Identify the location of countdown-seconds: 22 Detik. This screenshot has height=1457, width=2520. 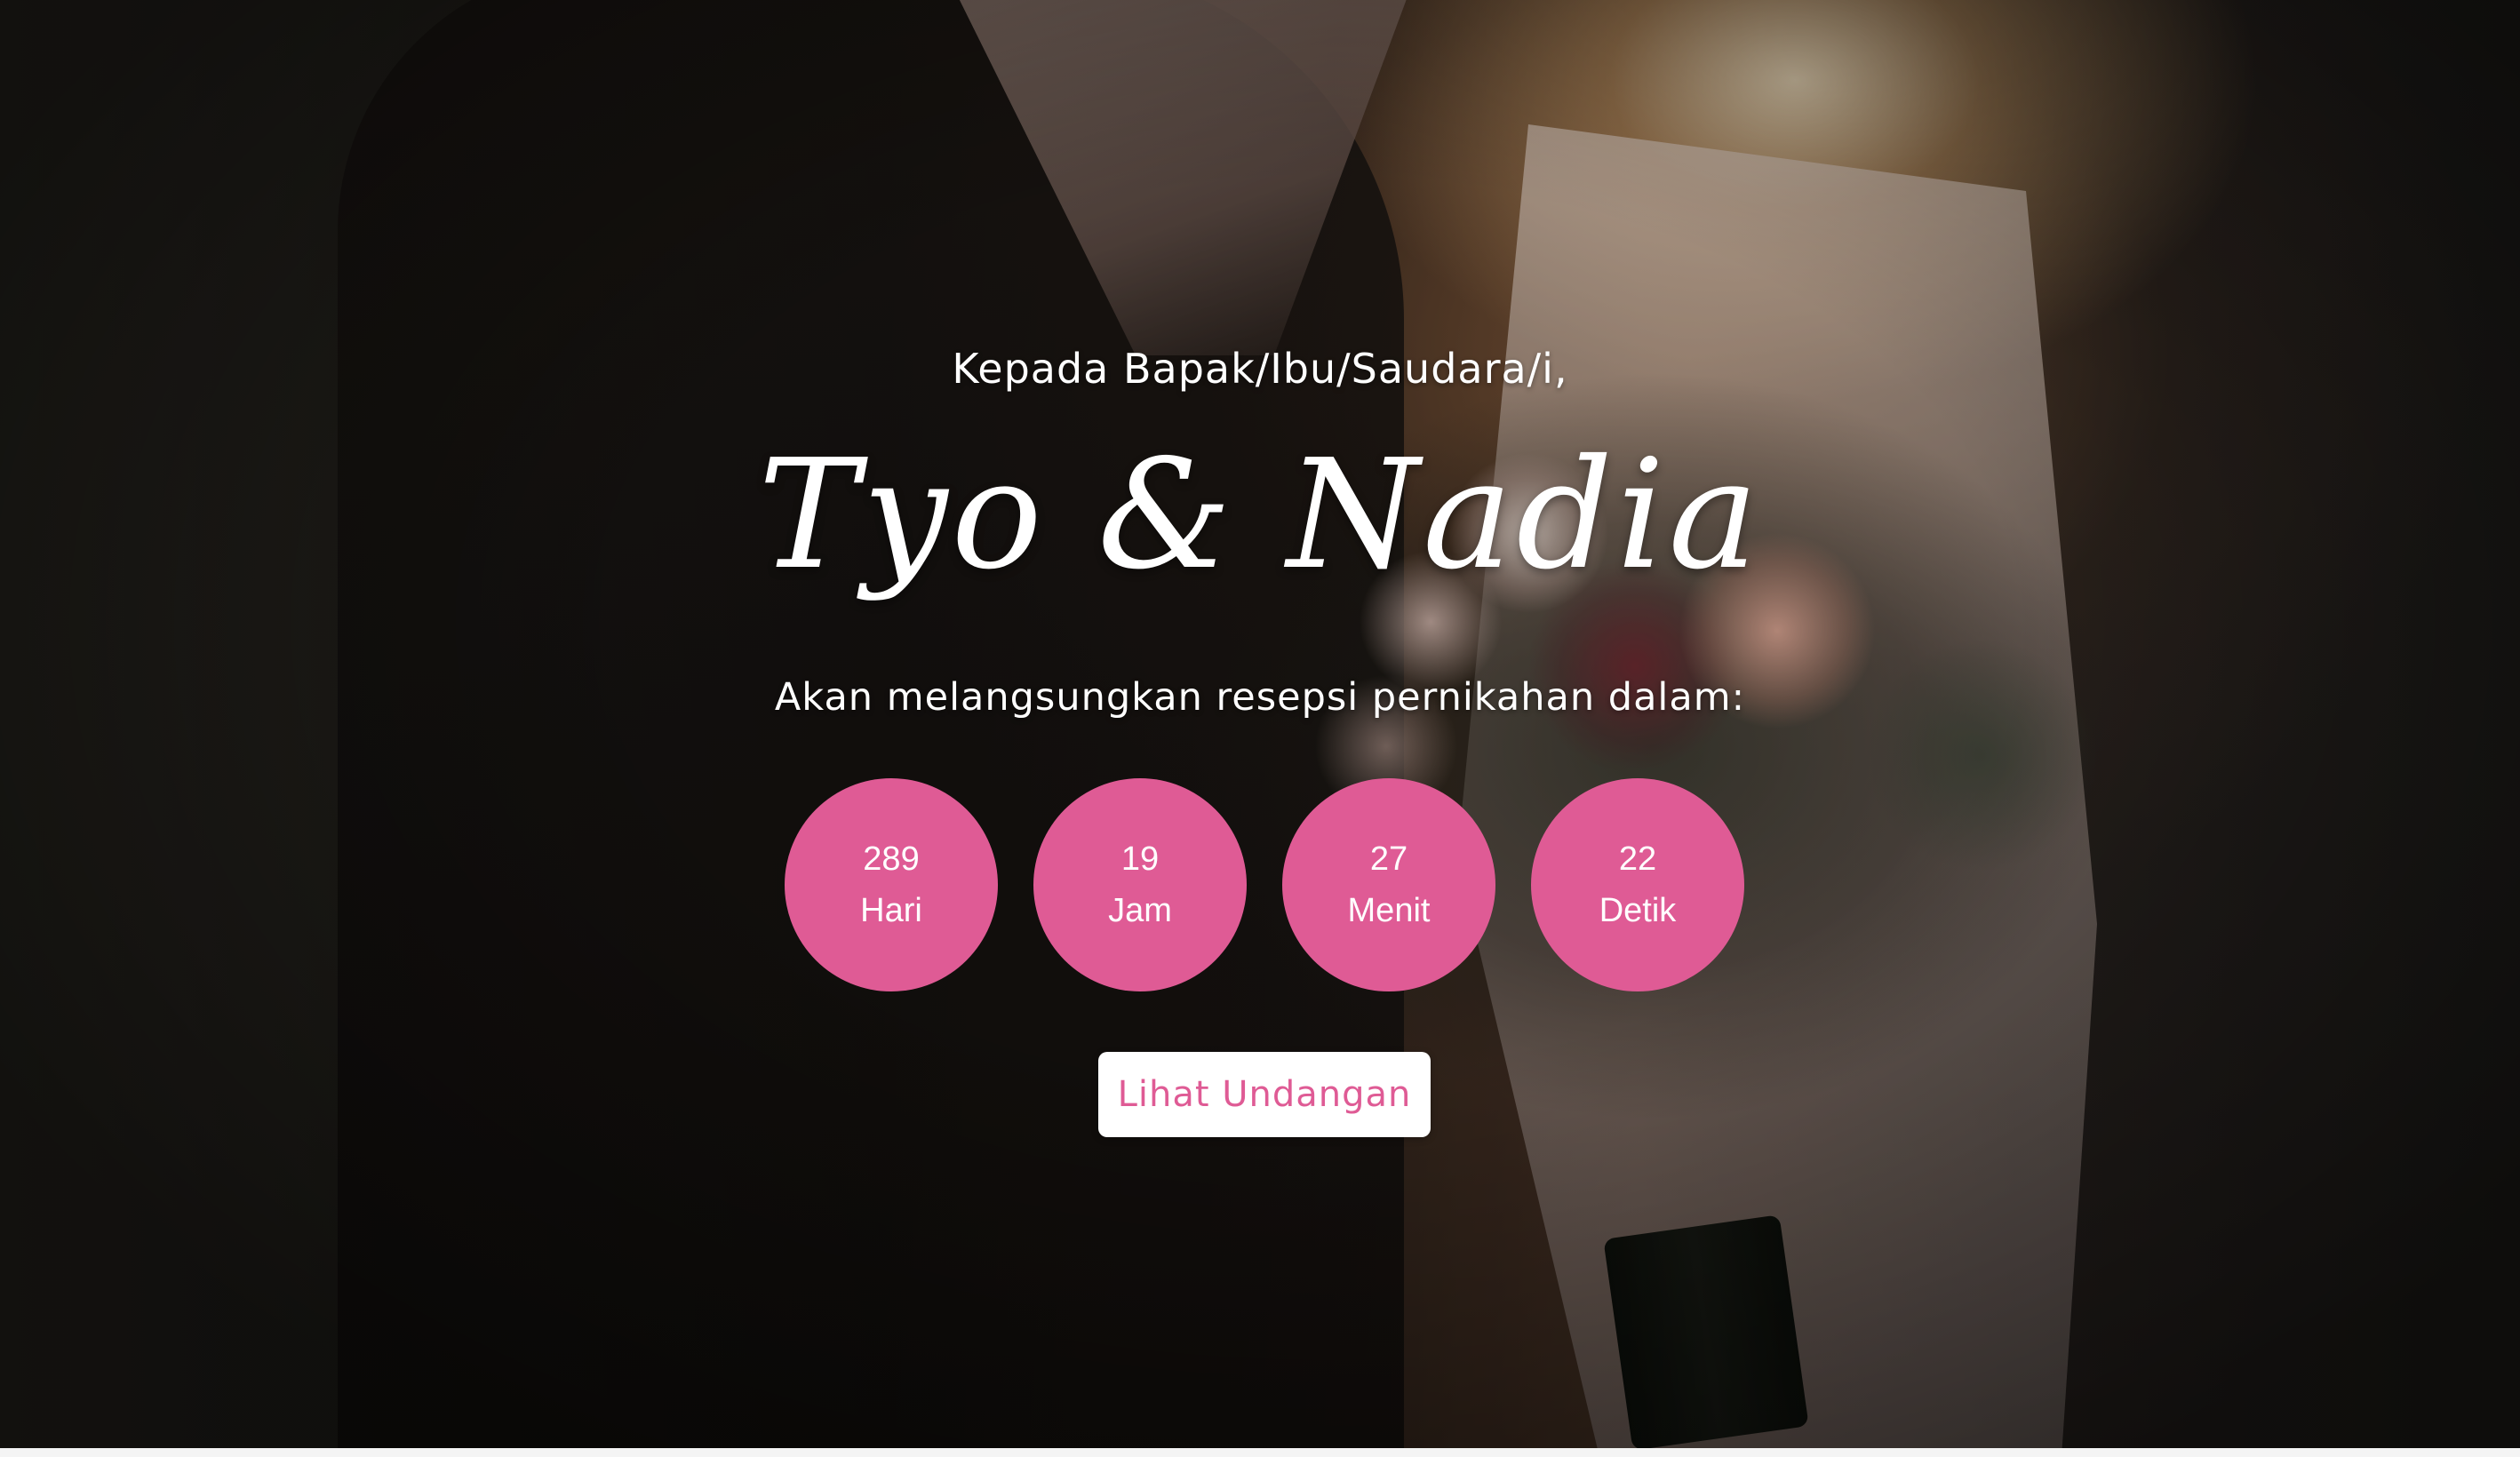
(1637, 885).